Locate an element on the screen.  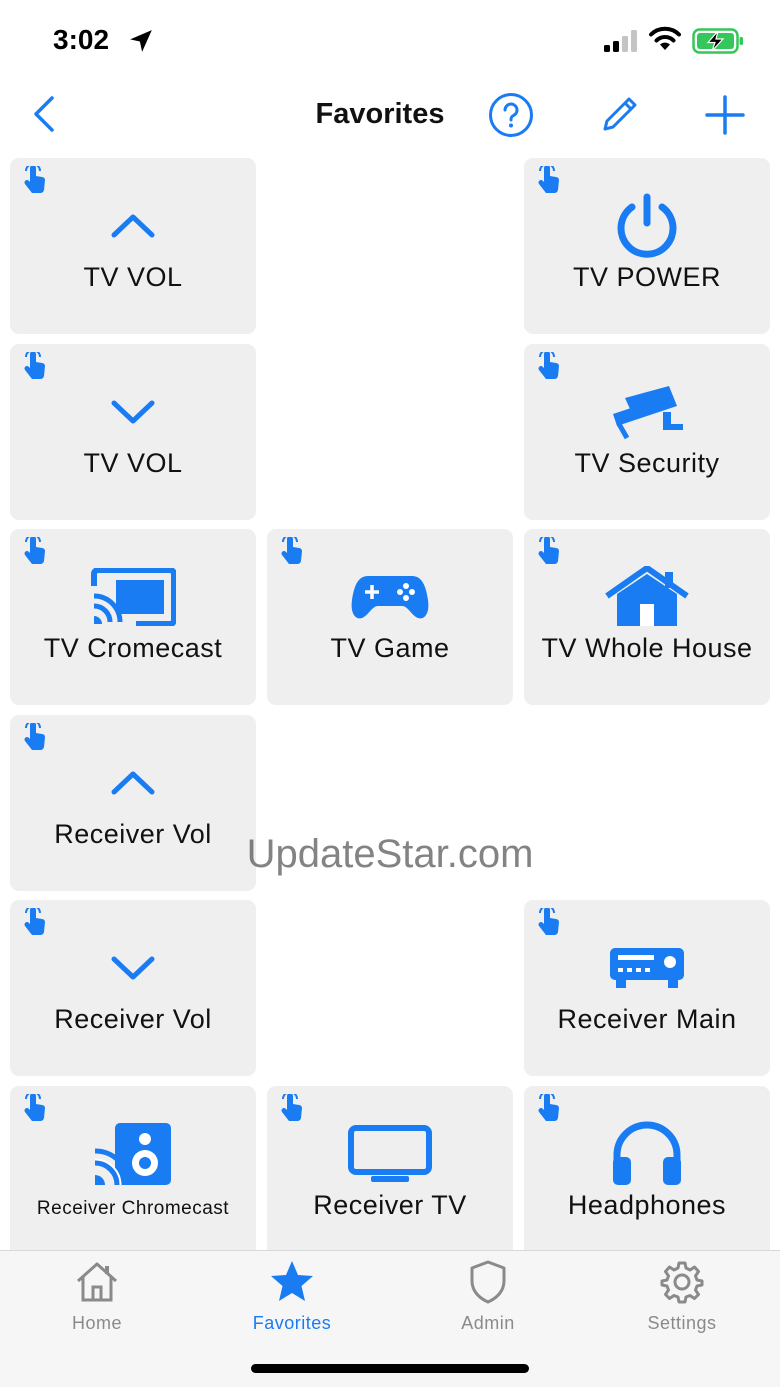
favorite-tile-tv-power: TV POWER is located at coordinates (647, 246).